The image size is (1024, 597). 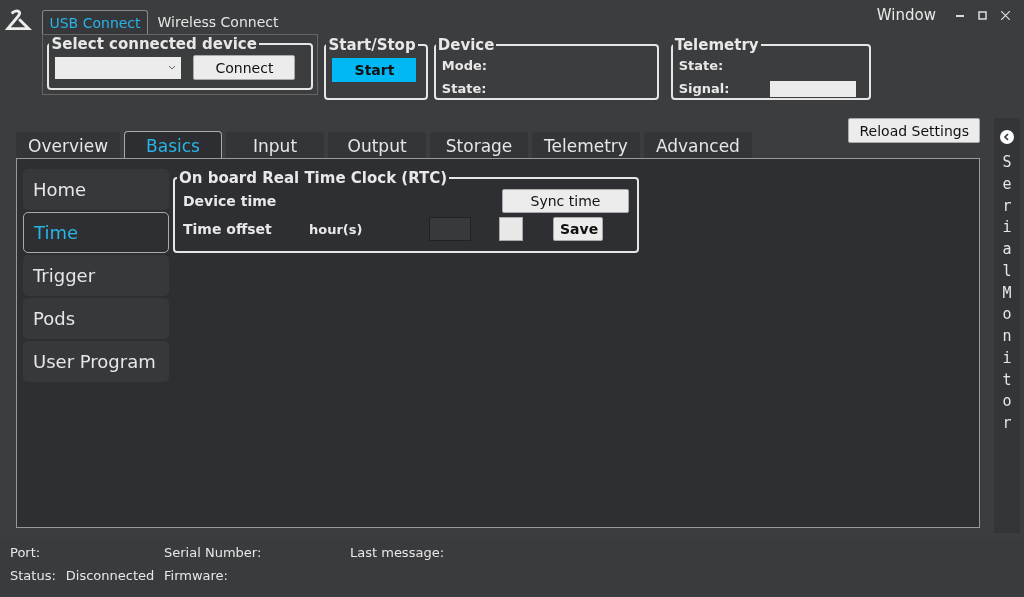 I want to click on reload-settings-button: Reload Settings, so click(x=914, y=130).